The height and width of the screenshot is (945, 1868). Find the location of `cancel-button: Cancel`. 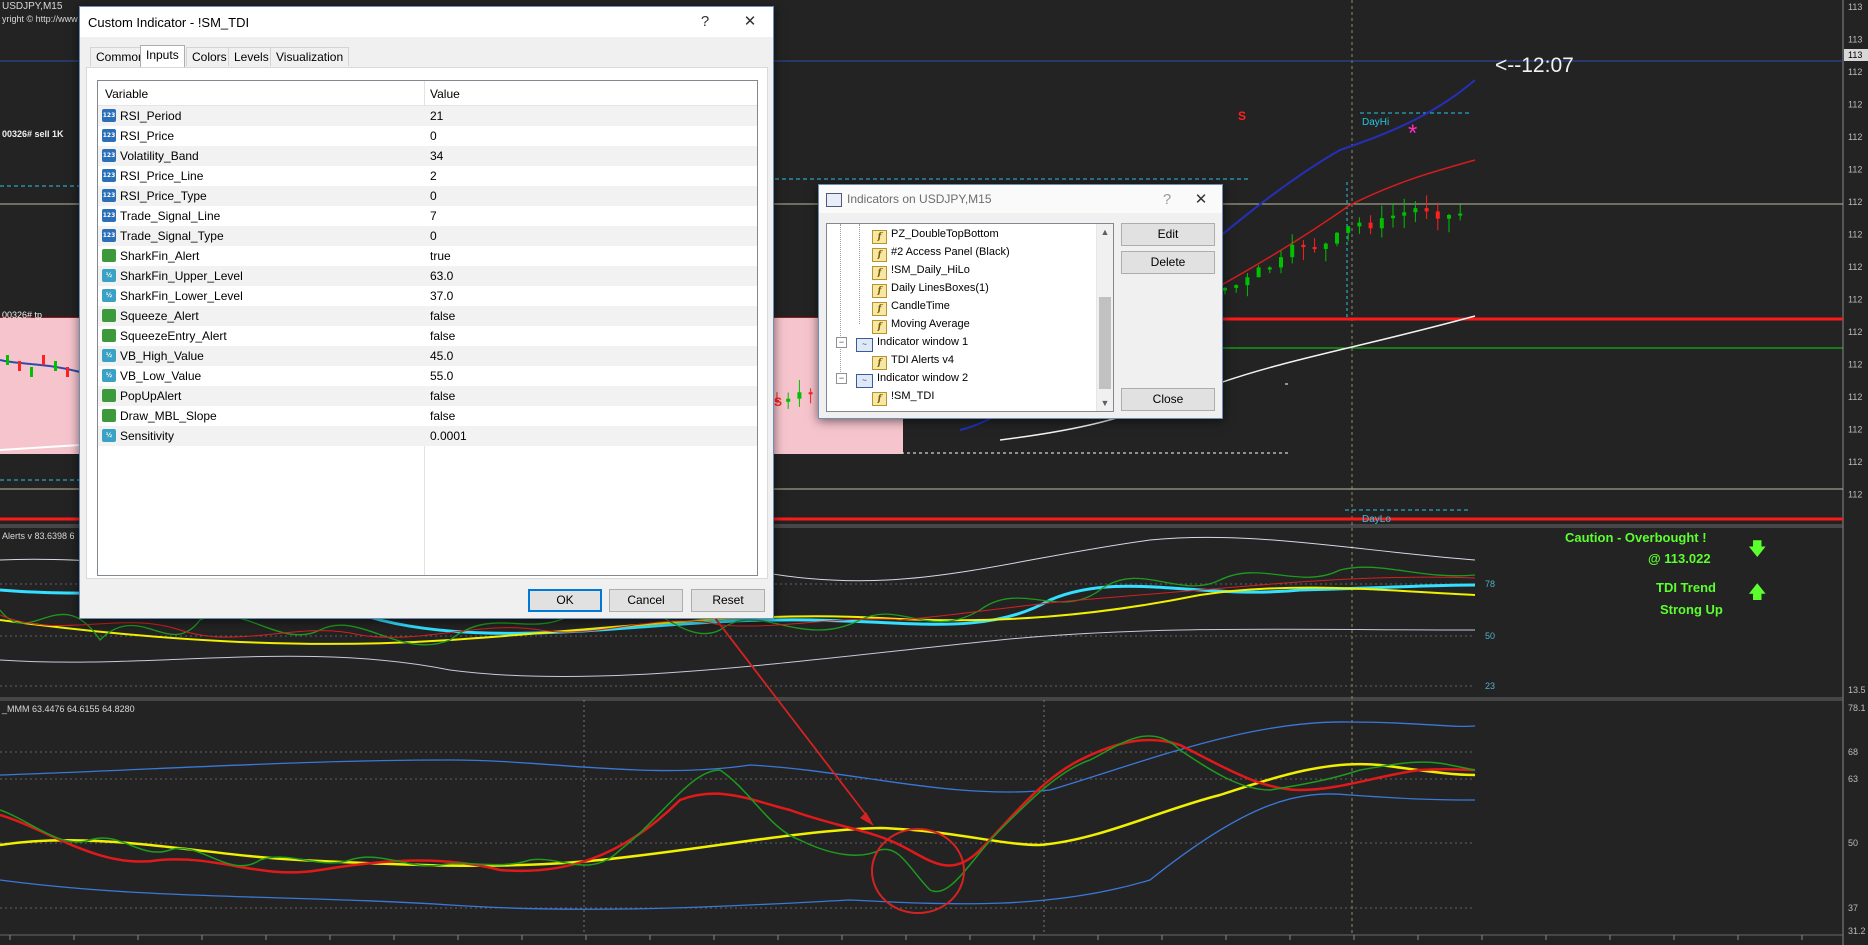

cancel-button: Cancel is located at coordinates (646, 600).